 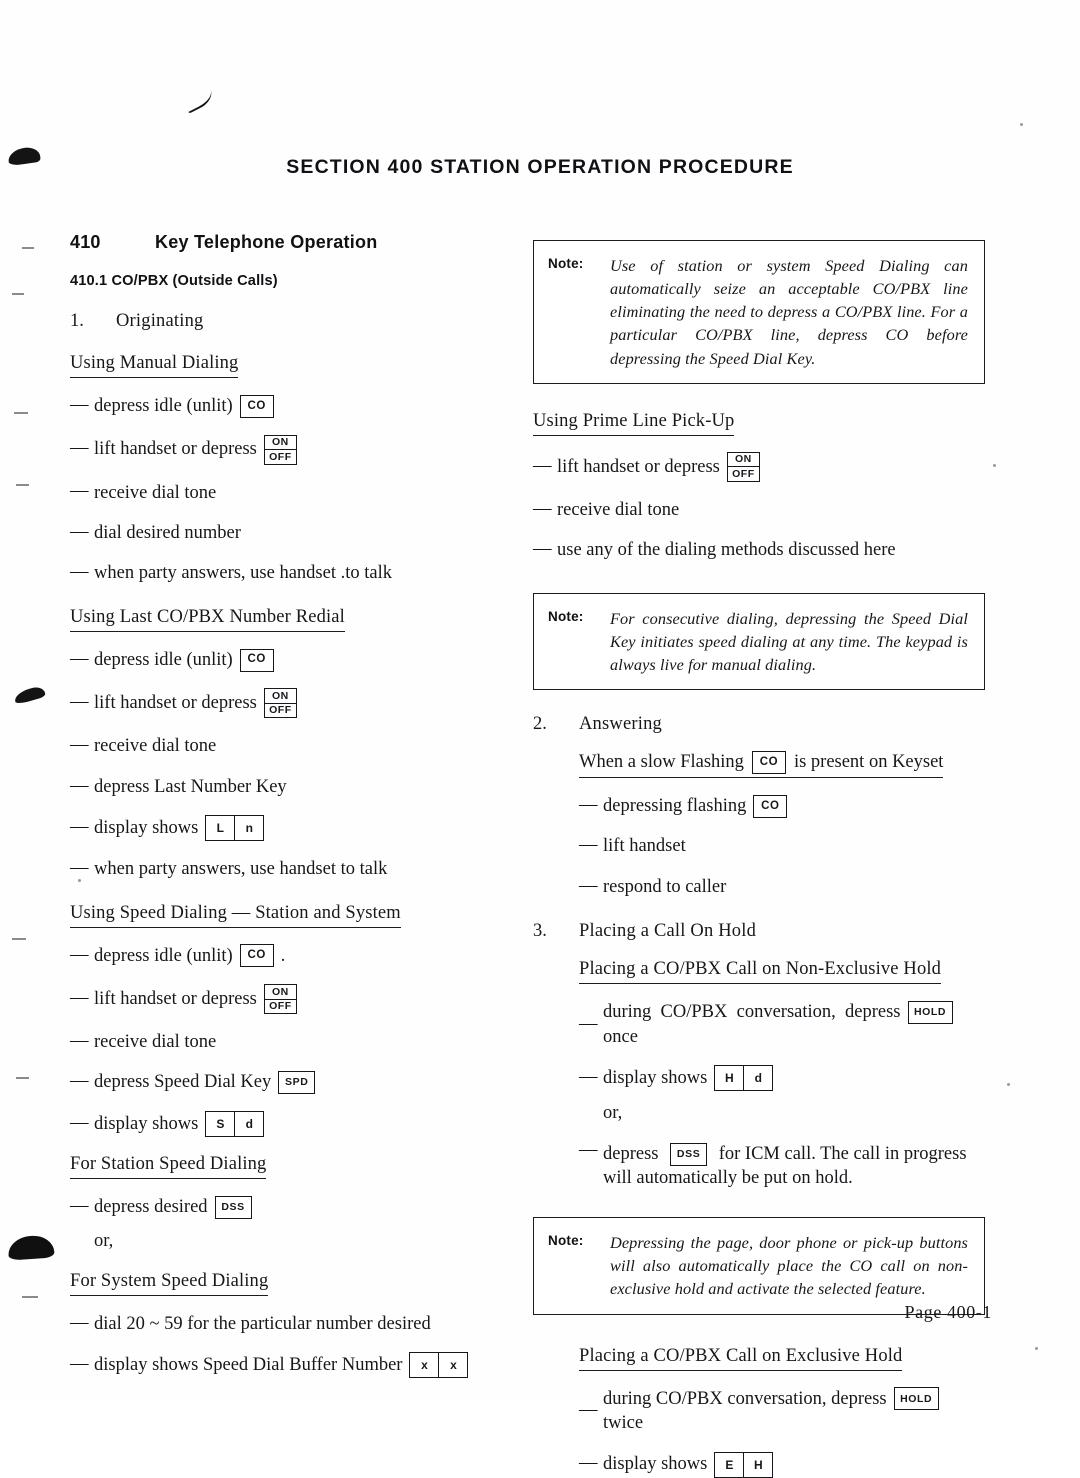 I want to click on display-cell: H, so click(x=729, y=1078).